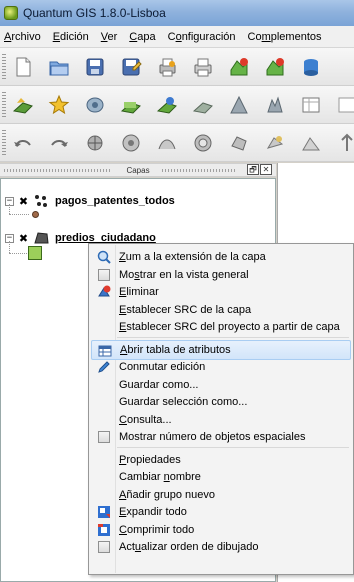 The image size is (354, 582). What do you see at coordinates (11, 13) in the screenshot?
I see `qgis-logo-icon` at bounding box center [11, 13].